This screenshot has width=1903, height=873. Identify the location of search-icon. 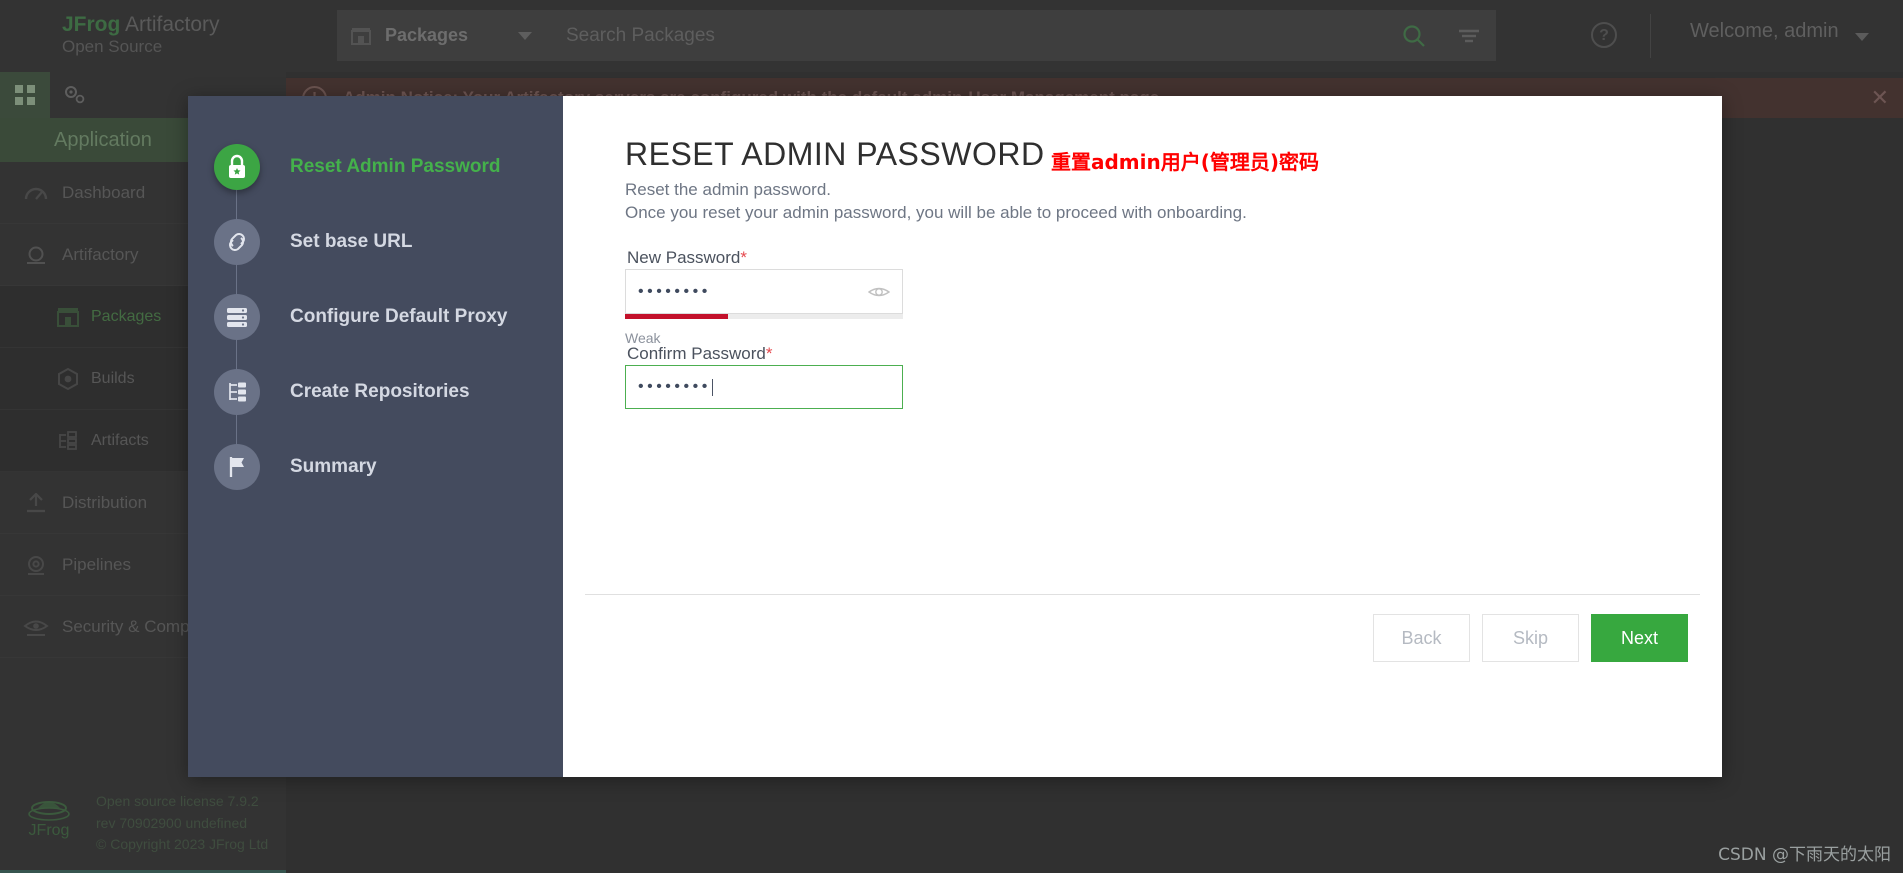
(1413, 36).